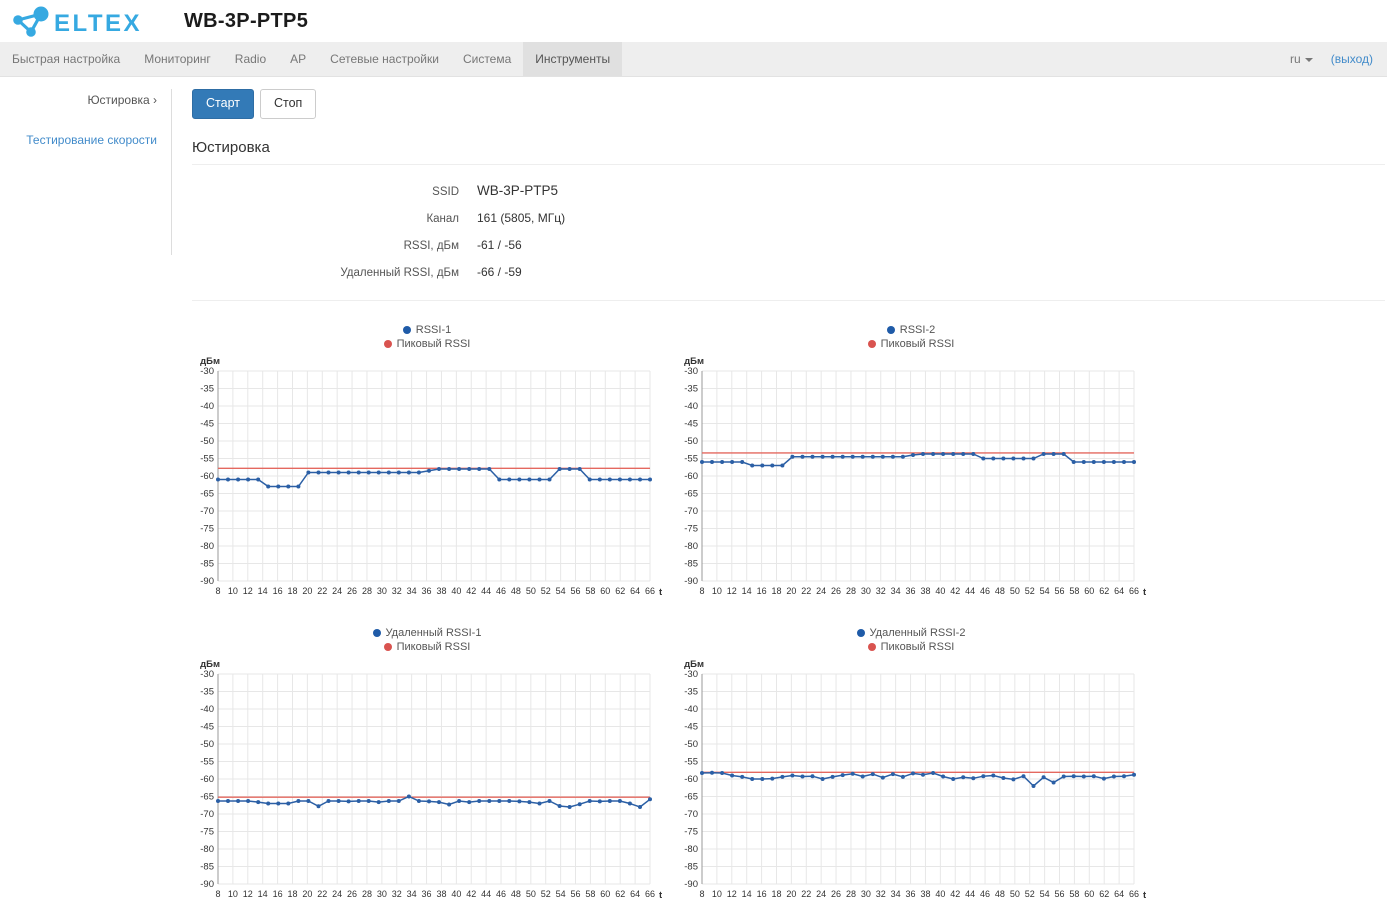 The width and height of the screenshot is (1387, 909). What do you see at coordinates (207, 476) in the screenshot?
I see `svg-text: -60` at bounding box center [207, 476].